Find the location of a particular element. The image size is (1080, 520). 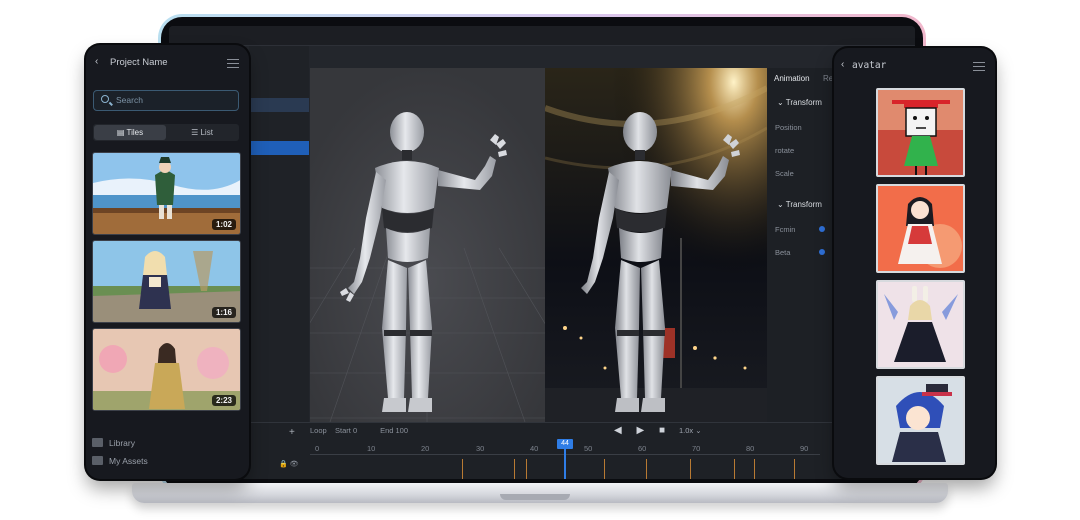

tab-other: Re is located at coordinates (828, 78).